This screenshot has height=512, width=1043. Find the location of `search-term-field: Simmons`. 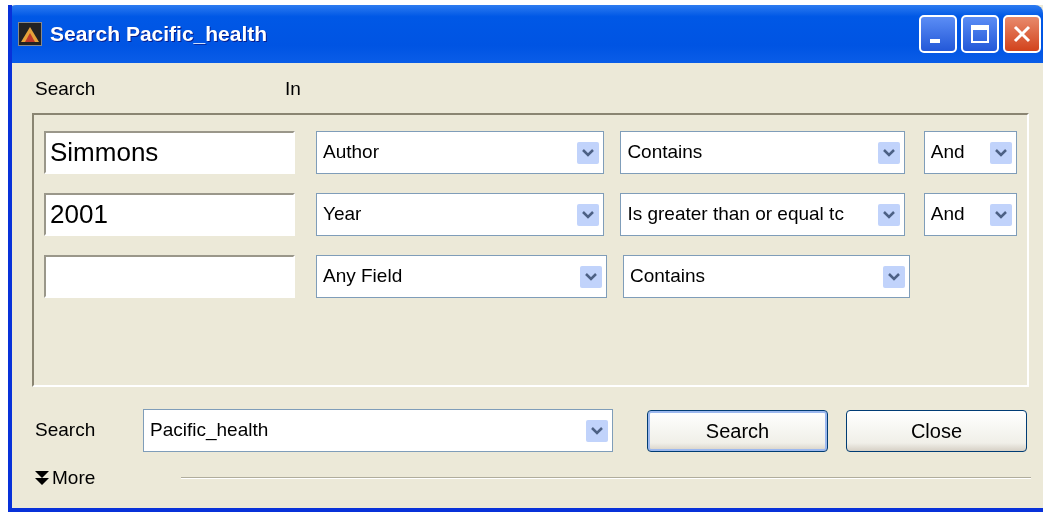

search-term-field: Simmons is located at coordinates (169, 152).